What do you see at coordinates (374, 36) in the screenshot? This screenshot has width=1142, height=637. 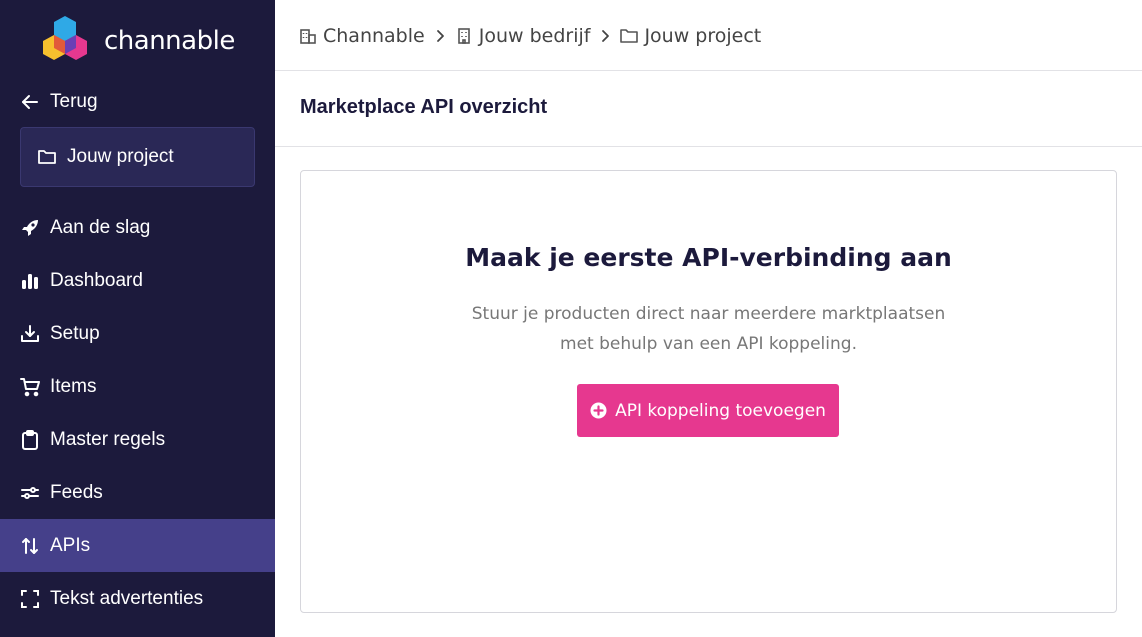 I see `breadcrumb-label: Channable` at bounding box center [374, 36].